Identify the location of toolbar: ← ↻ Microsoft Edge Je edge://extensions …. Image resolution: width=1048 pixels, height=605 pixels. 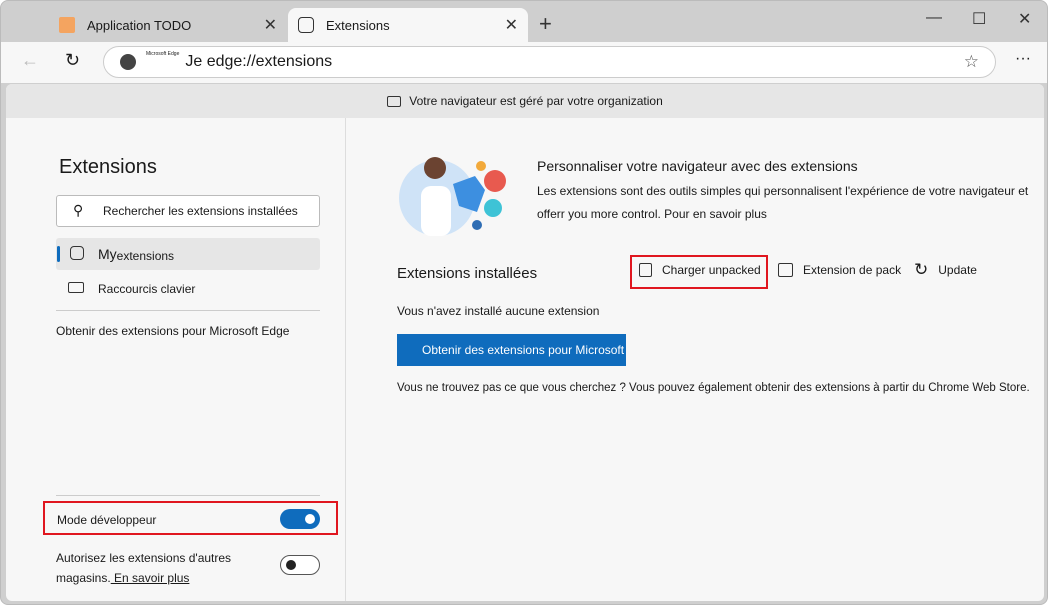
(524, 62).